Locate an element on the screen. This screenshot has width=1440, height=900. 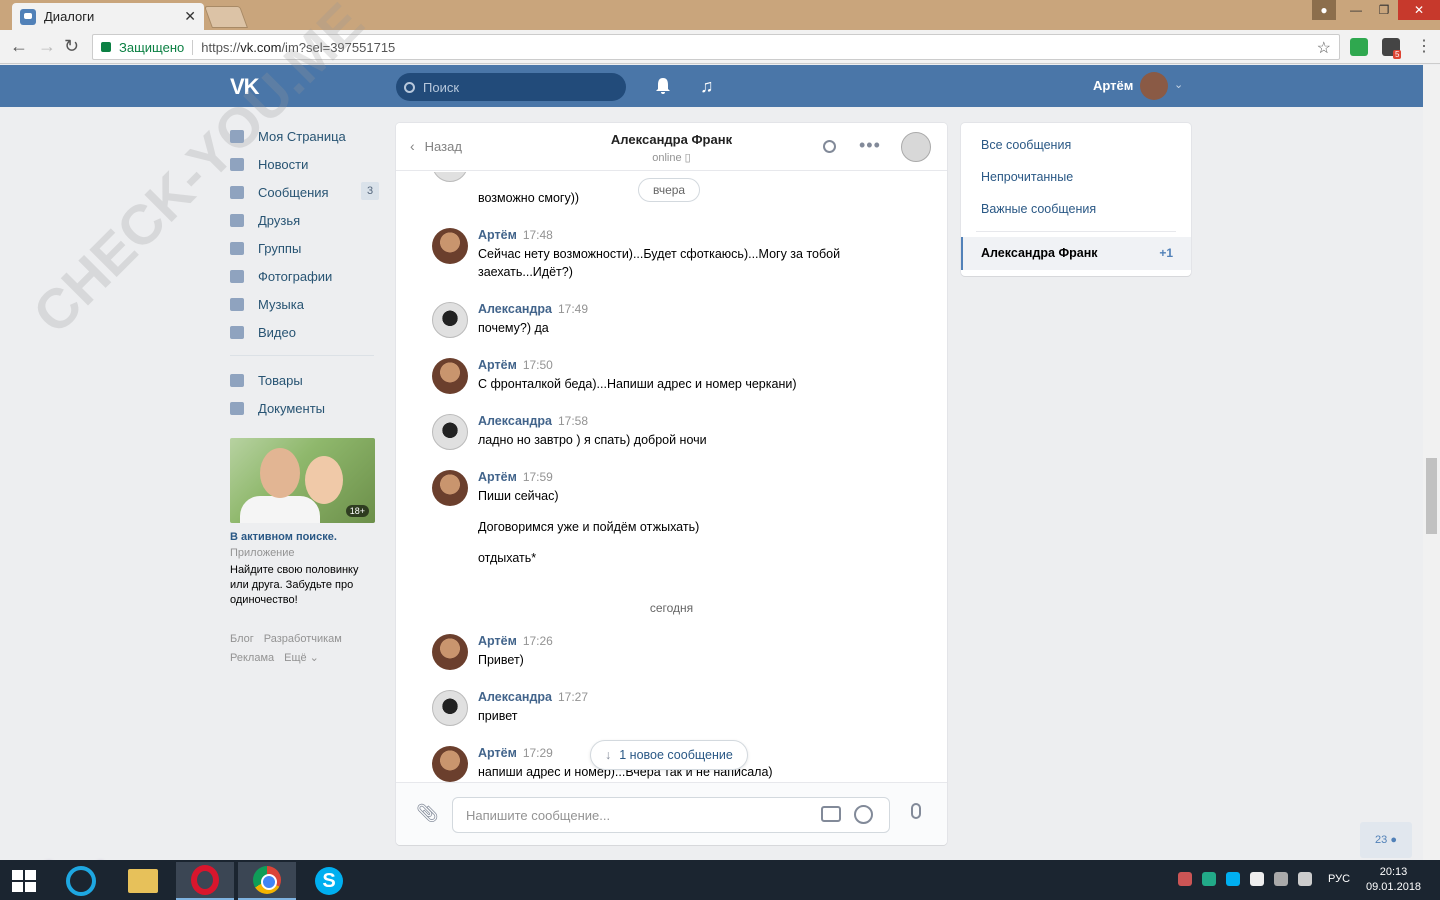
nav-item-news: Новости is located at coordinates (305, 164).